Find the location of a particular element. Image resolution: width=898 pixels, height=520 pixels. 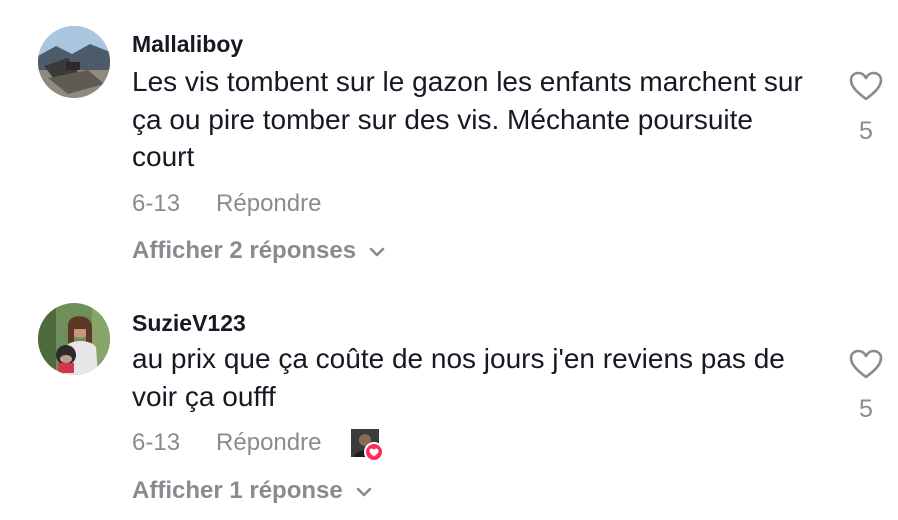

comment-username: SuzieV123 is located at coordinates (189, 323).